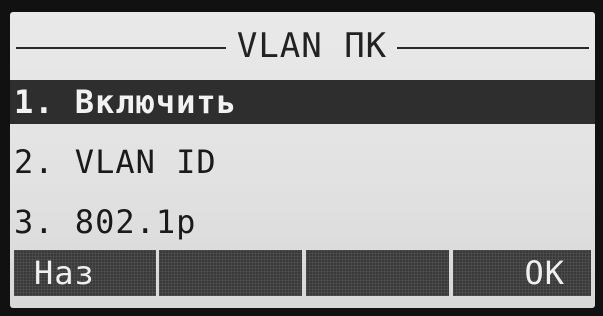  I want to click on title-divider-left, so click(121, 48).